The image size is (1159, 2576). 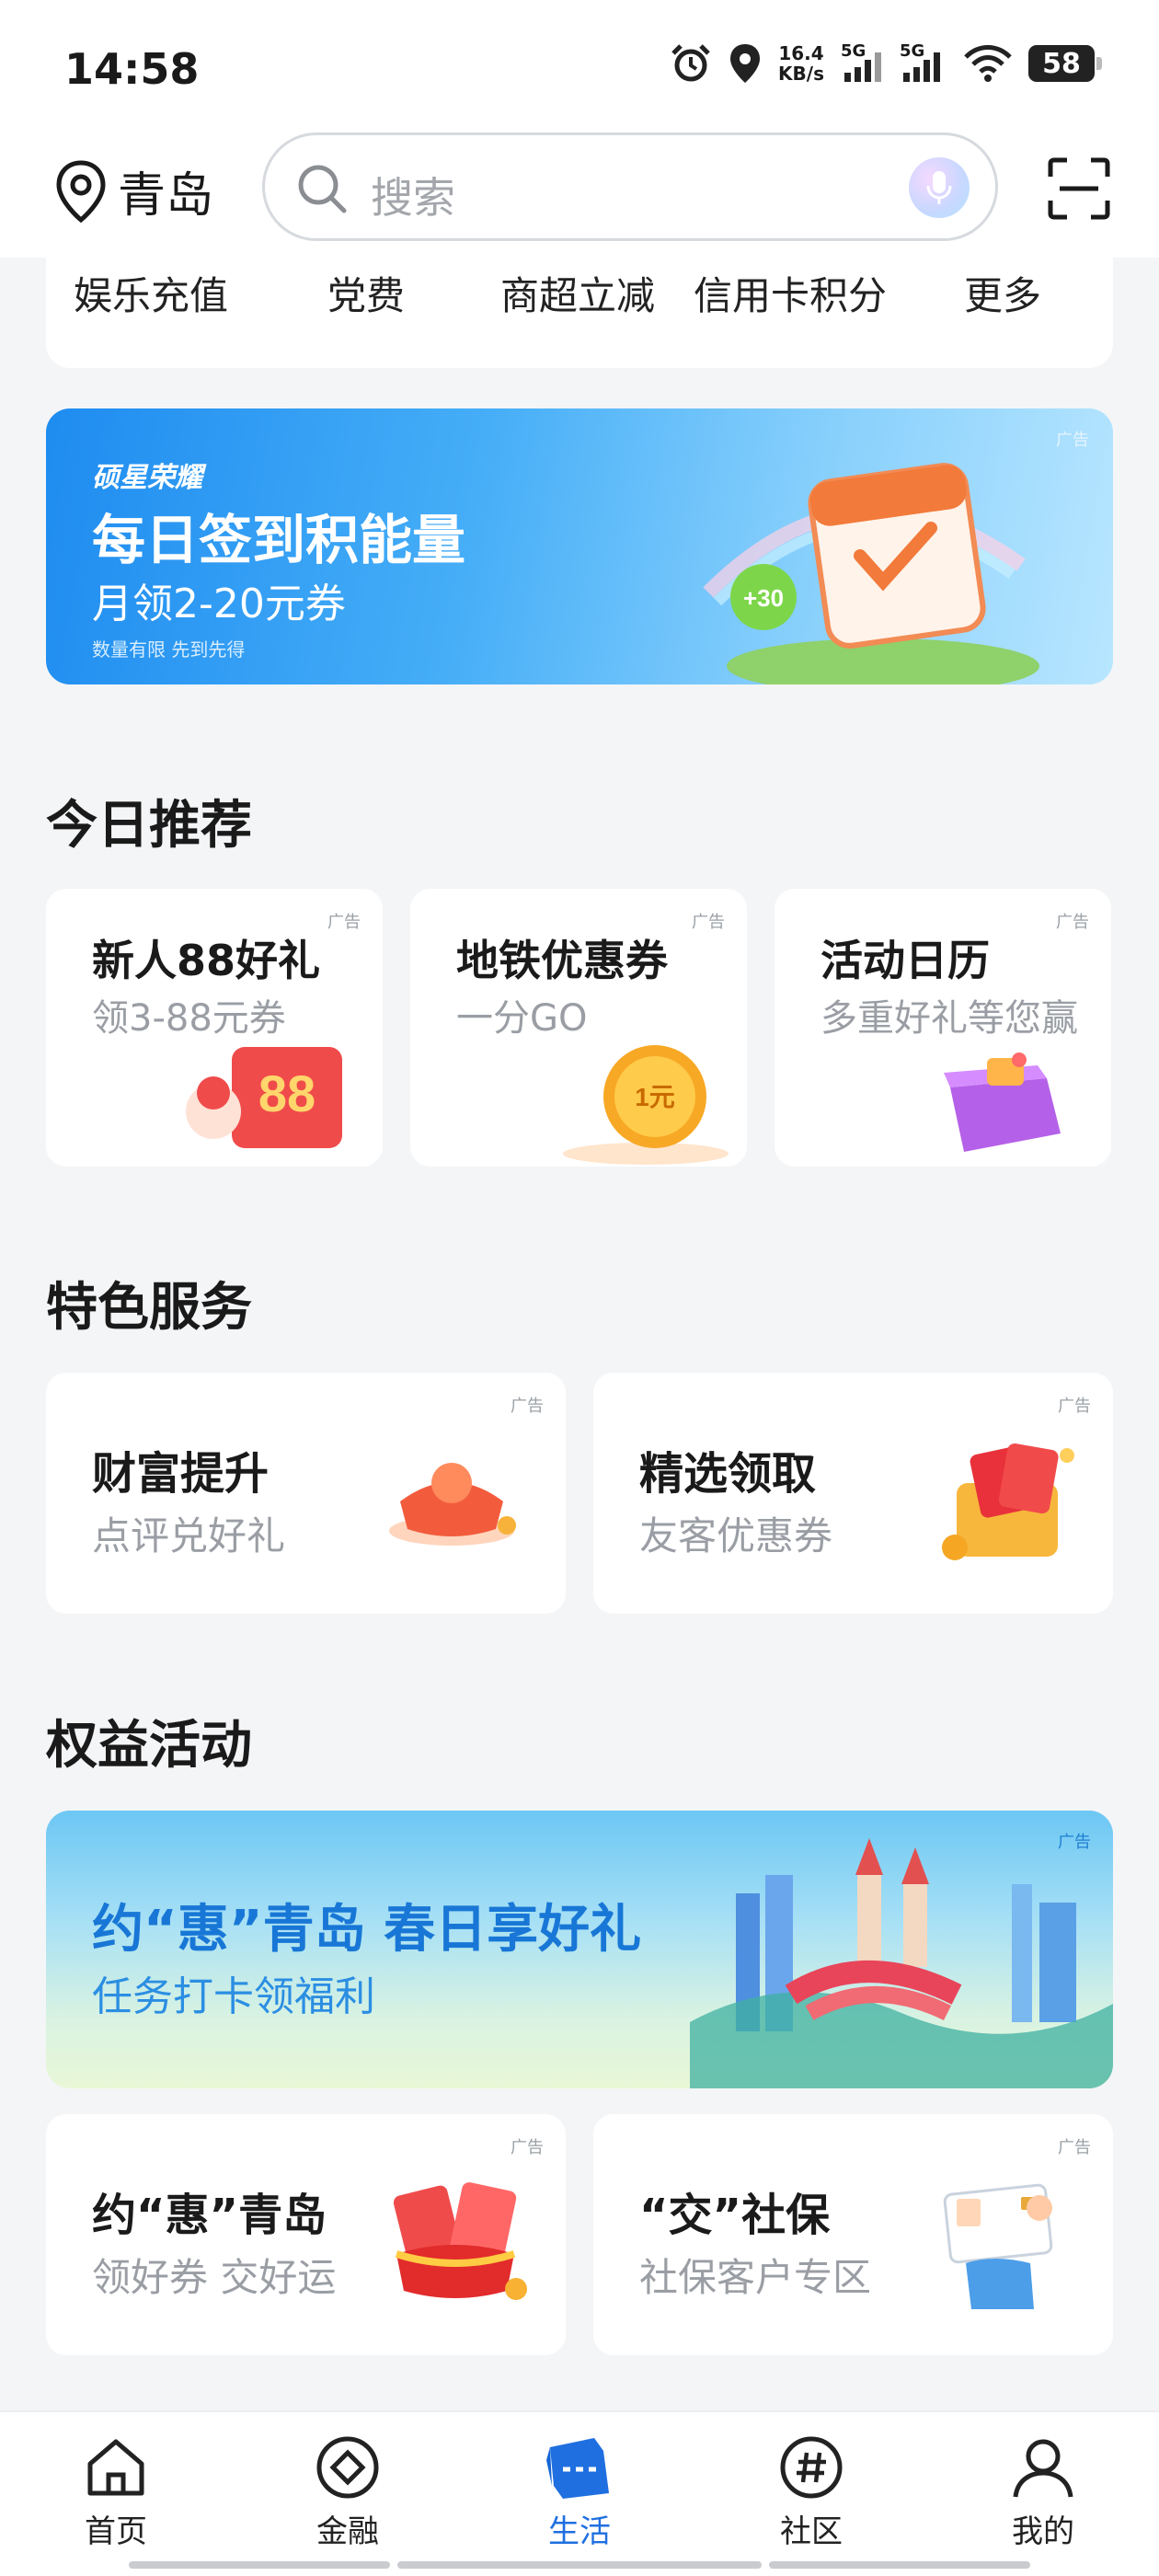 I want to click on search-placeholder: 搜索, so click(x=413, y=198).